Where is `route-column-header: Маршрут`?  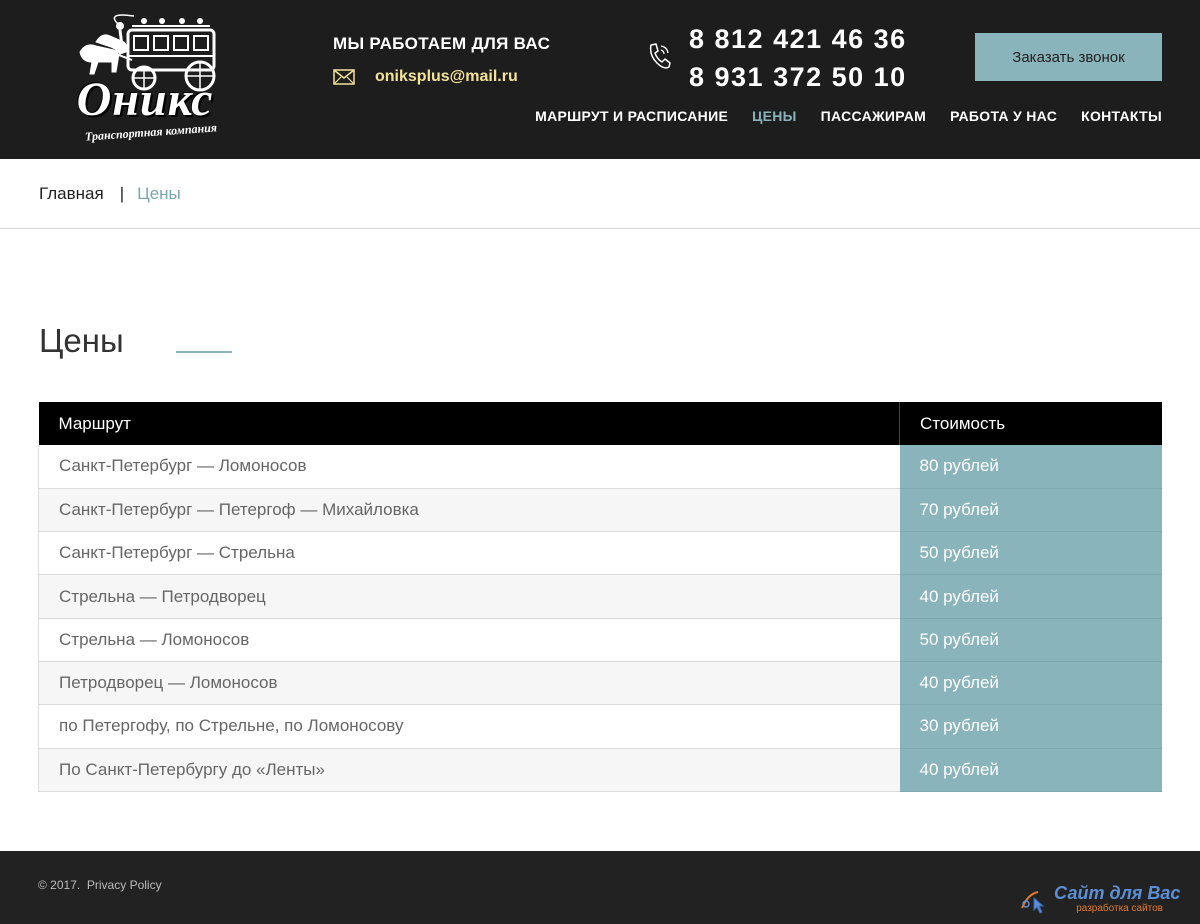 route-column-header: Маршрут is located at coordinates (469, 423).